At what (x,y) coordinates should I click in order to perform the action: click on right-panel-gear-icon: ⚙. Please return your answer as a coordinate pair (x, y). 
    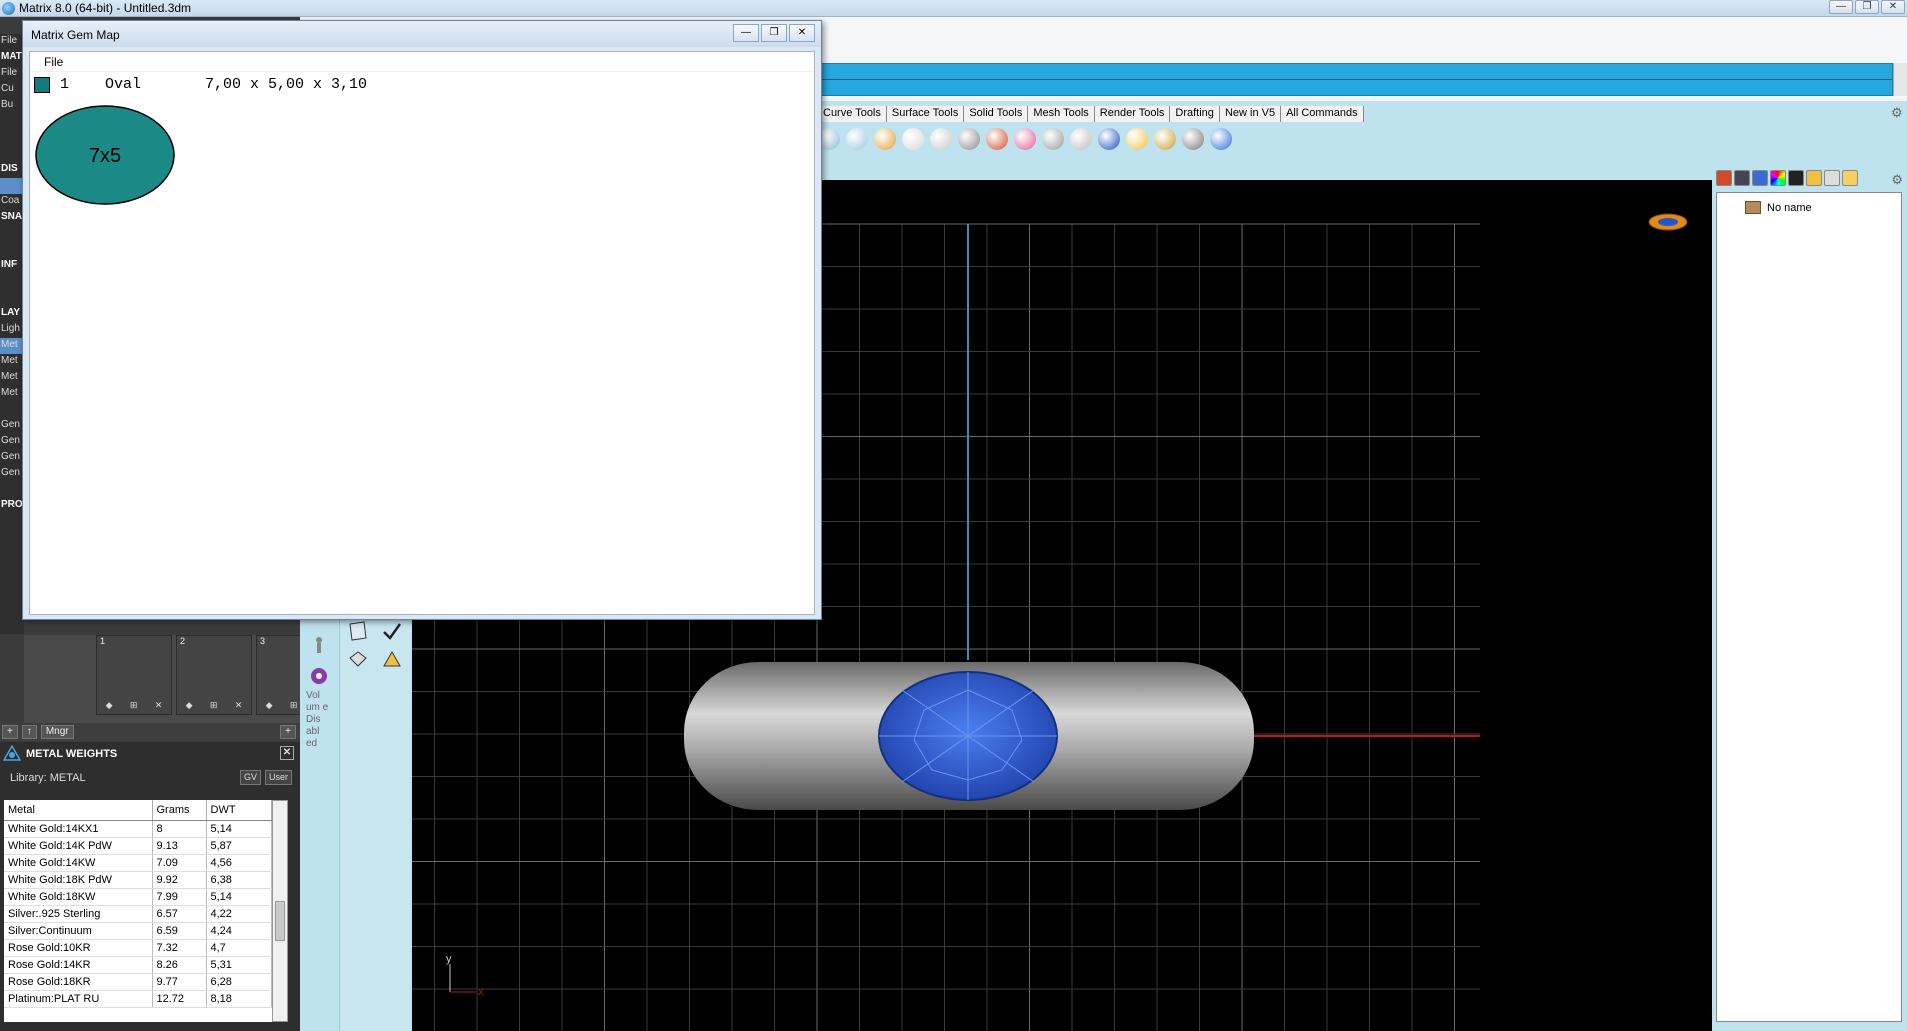
    Looking at the image, I should click on (1897, 180).